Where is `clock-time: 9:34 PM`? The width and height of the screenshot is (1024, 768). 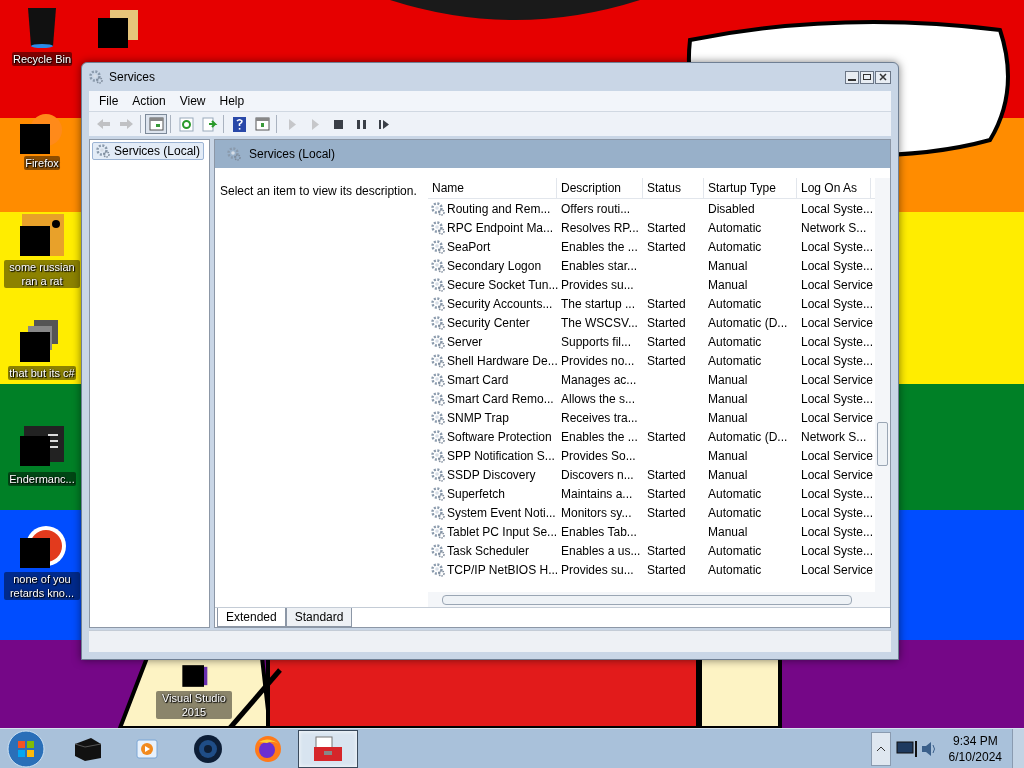
clock-time: 9:34 PM is located at coordinates (975, 740).